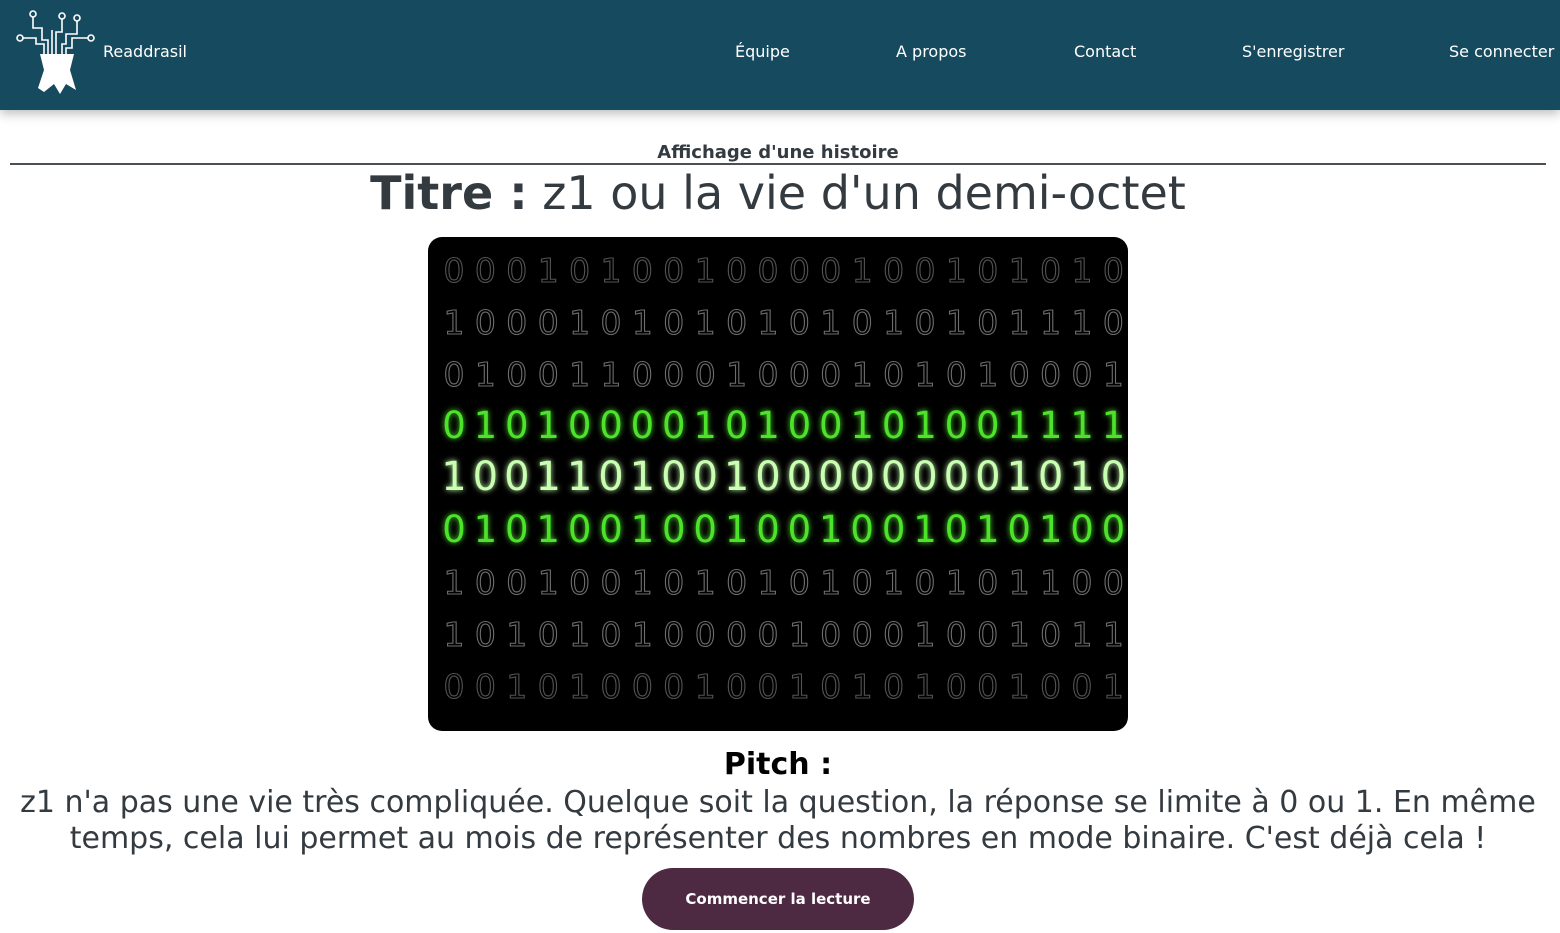  Describe the element at coordinates (864, 193) in the screenshot. I see `title-value: z1 ou la vie d'un demi-octet` at that location.